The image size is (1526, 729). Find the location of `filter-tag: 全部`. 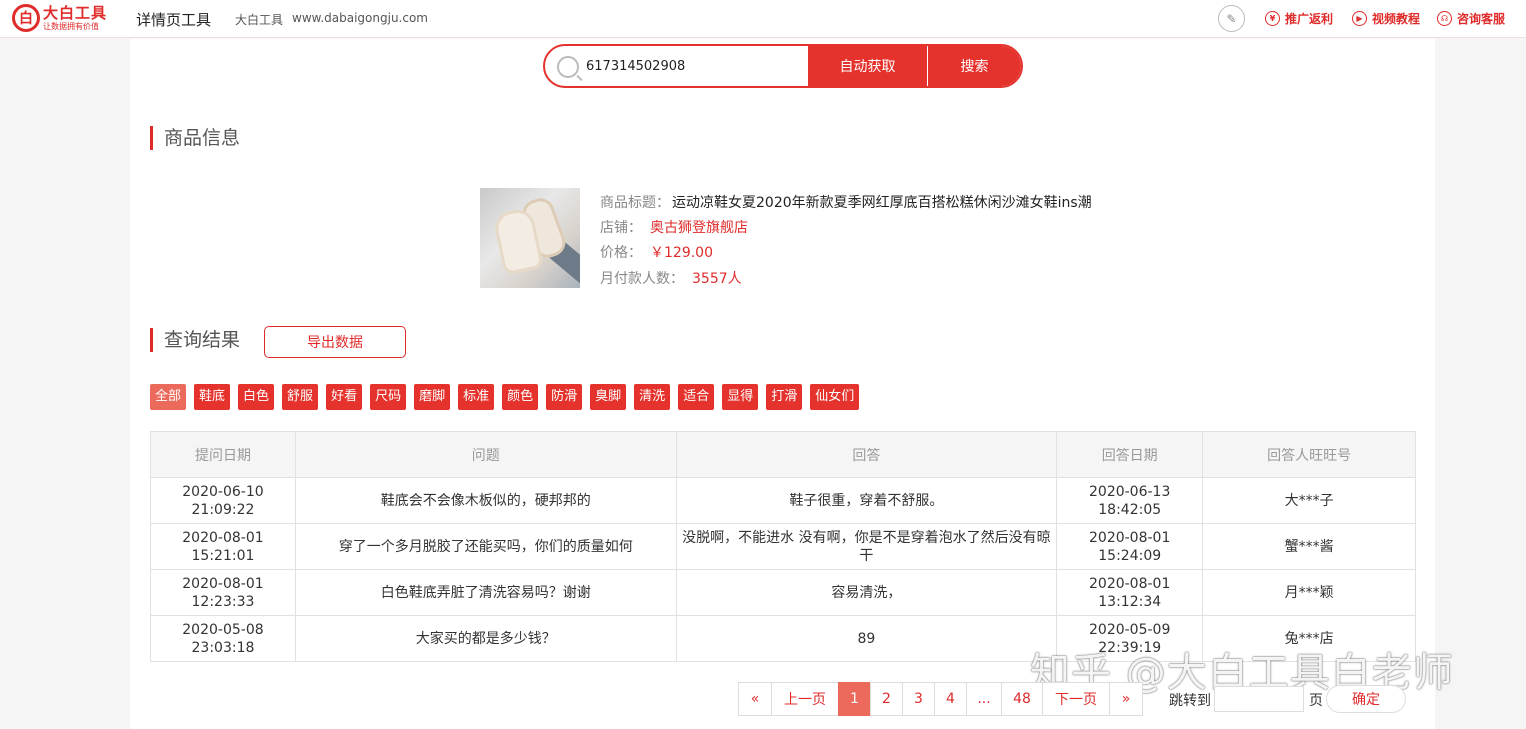

filter-tag: 全部 is located at coordinates (168, 397).